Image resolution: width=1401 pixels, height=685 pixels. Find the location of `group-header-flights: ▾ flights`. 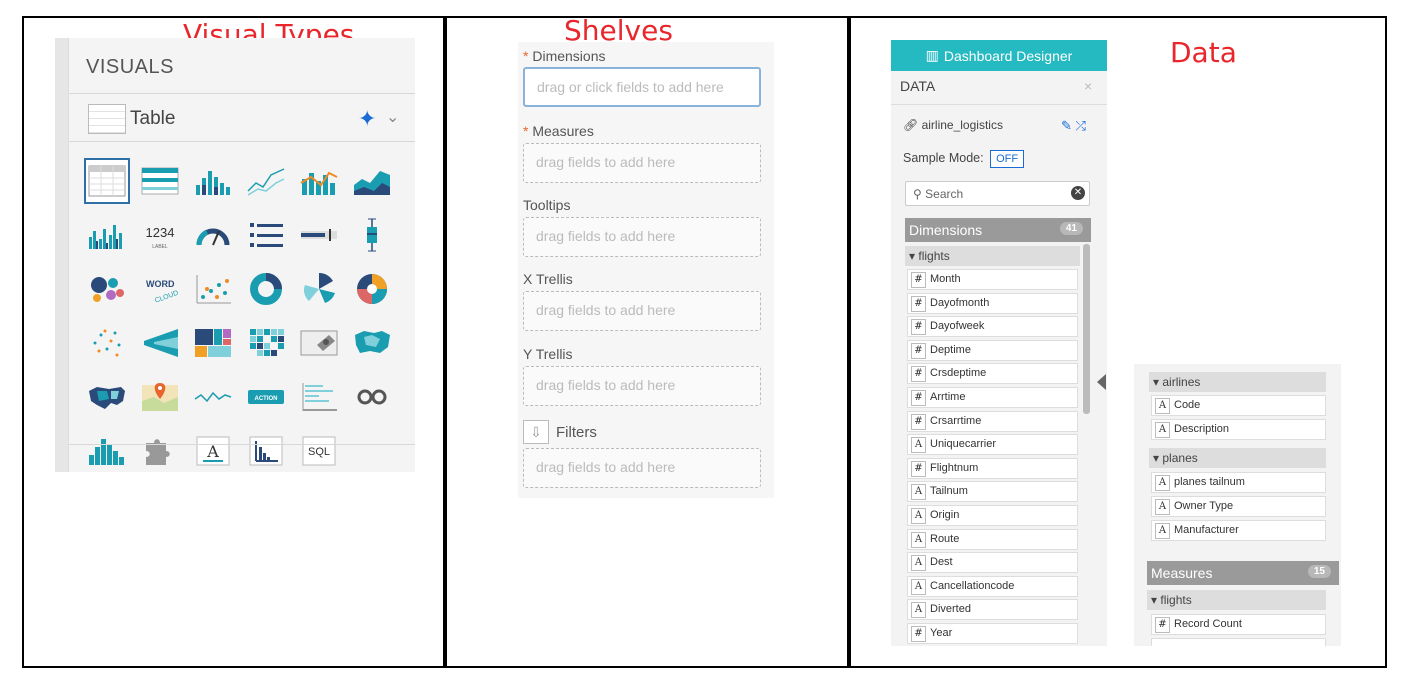

group-header-flights: ▾ flights is located at coordinates (992, 256).